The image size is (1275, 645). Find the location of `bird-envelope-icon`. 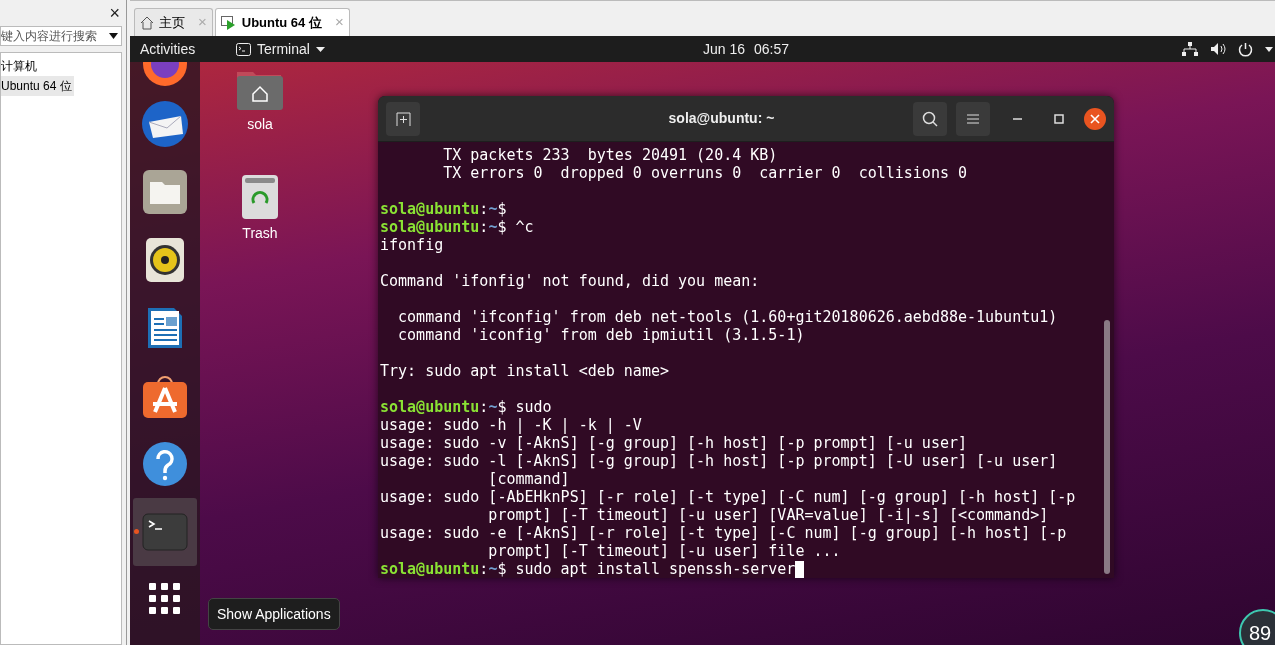

bird-envelope-icon is located at coordinates (165, 124).